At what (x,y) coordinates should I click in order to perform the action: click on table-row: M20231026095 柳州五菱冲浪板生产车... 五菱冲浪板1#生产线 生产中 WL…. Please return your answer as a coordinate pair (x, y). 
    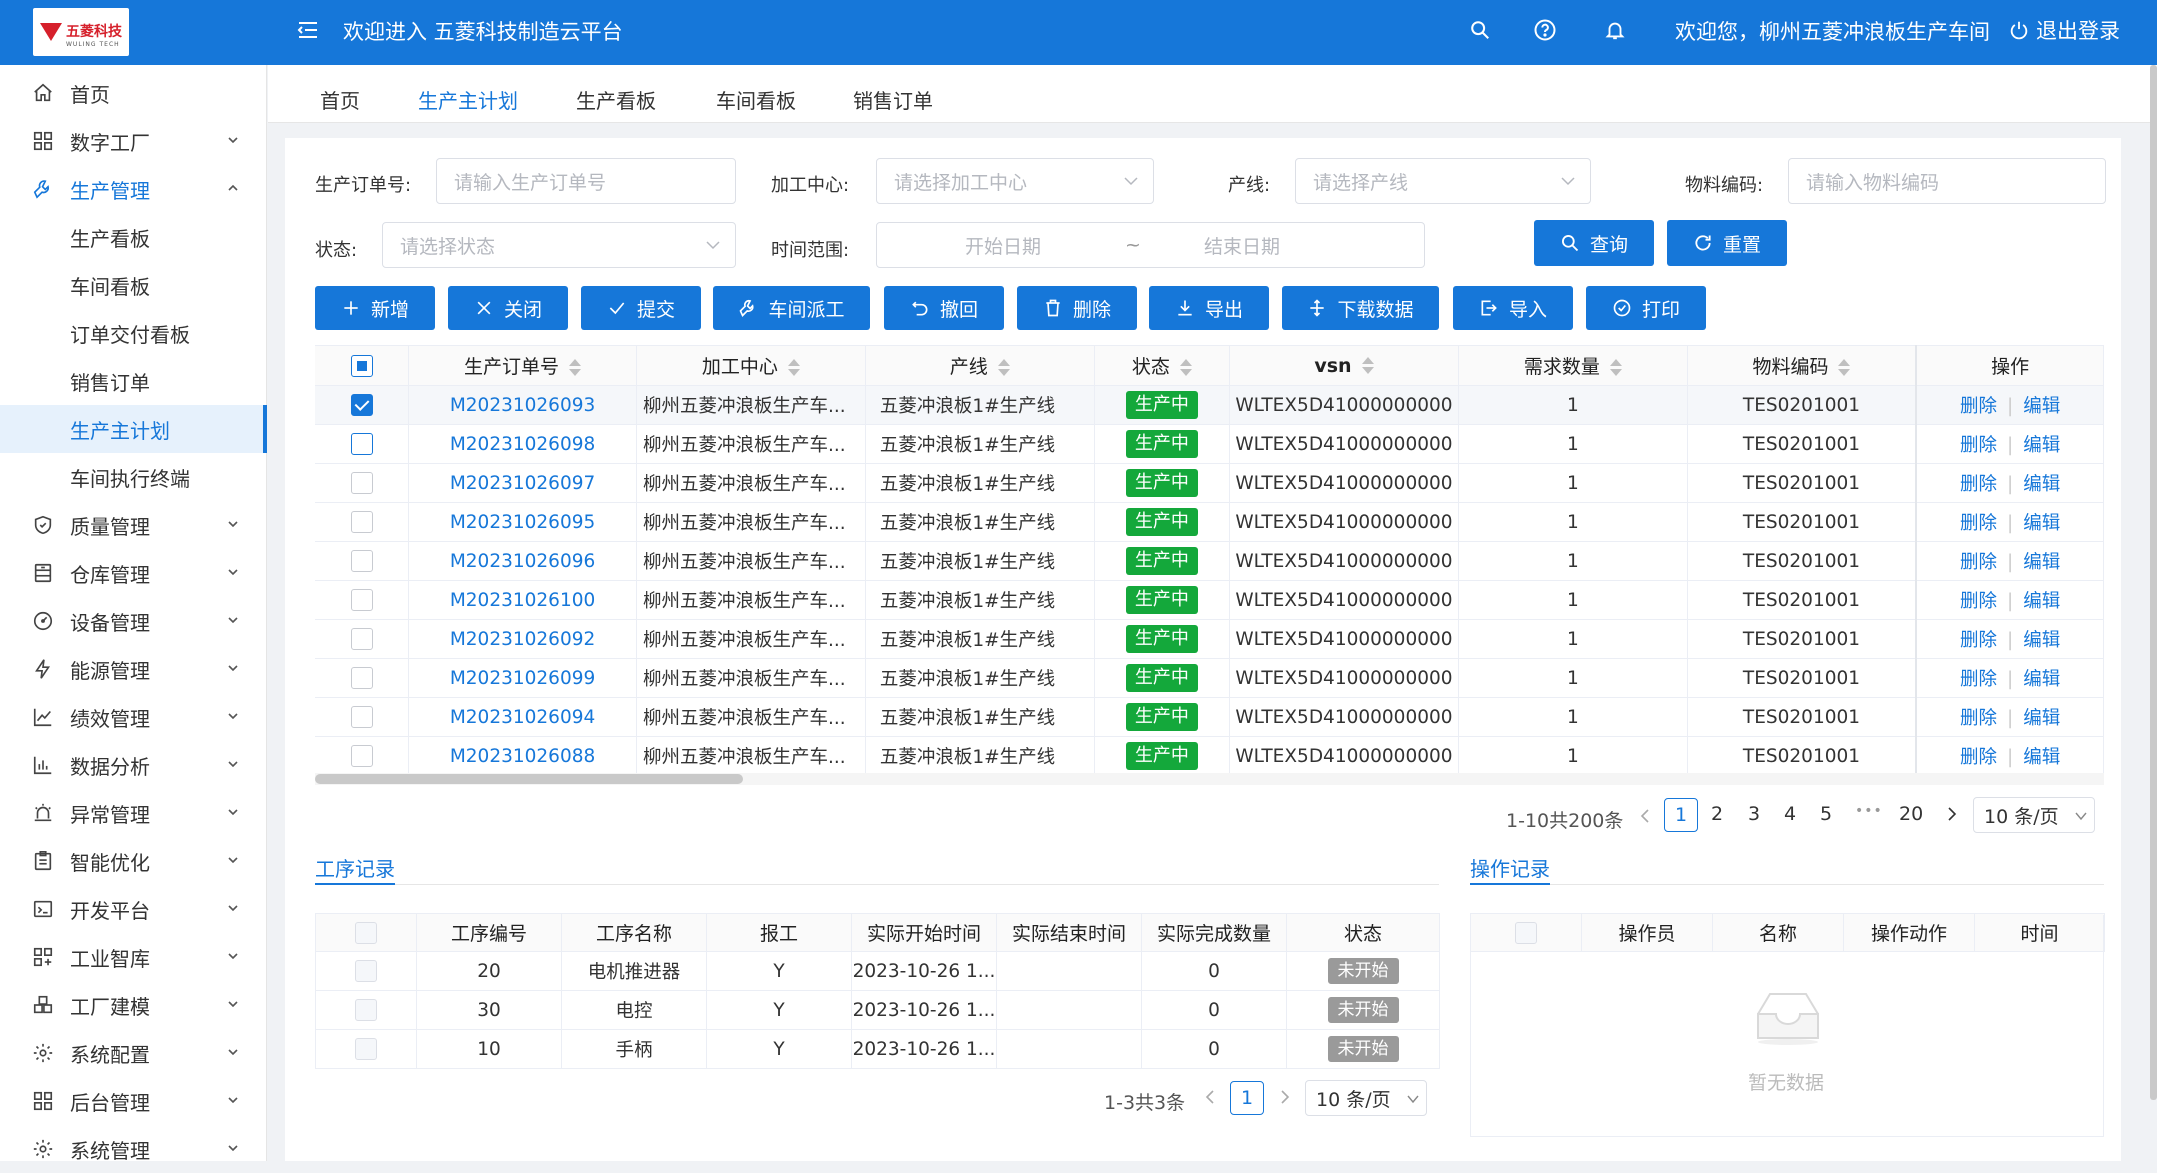
    Looking at the image, I should click on (1210, 522).